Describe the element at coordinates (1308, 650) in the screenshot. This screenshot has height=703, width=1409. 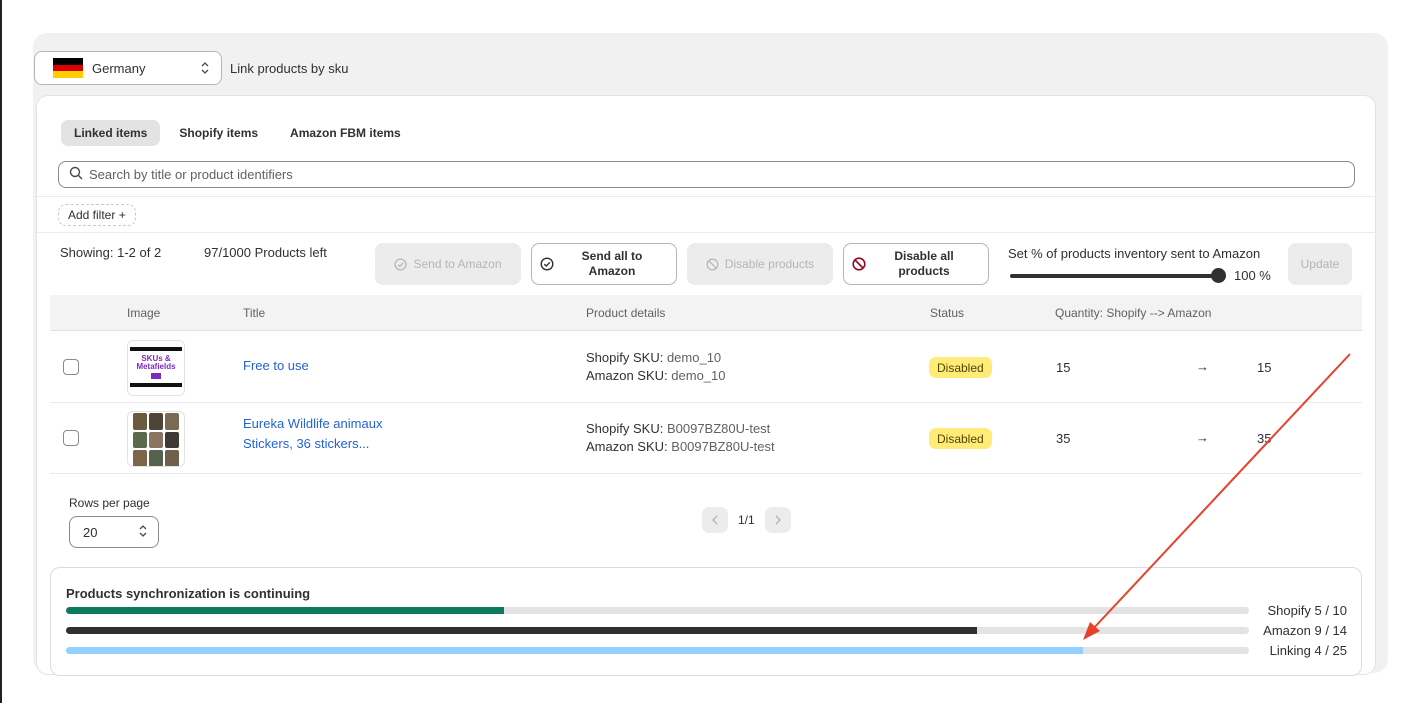
I see `linking-progress-label: Linking 4 / 25` at that location.